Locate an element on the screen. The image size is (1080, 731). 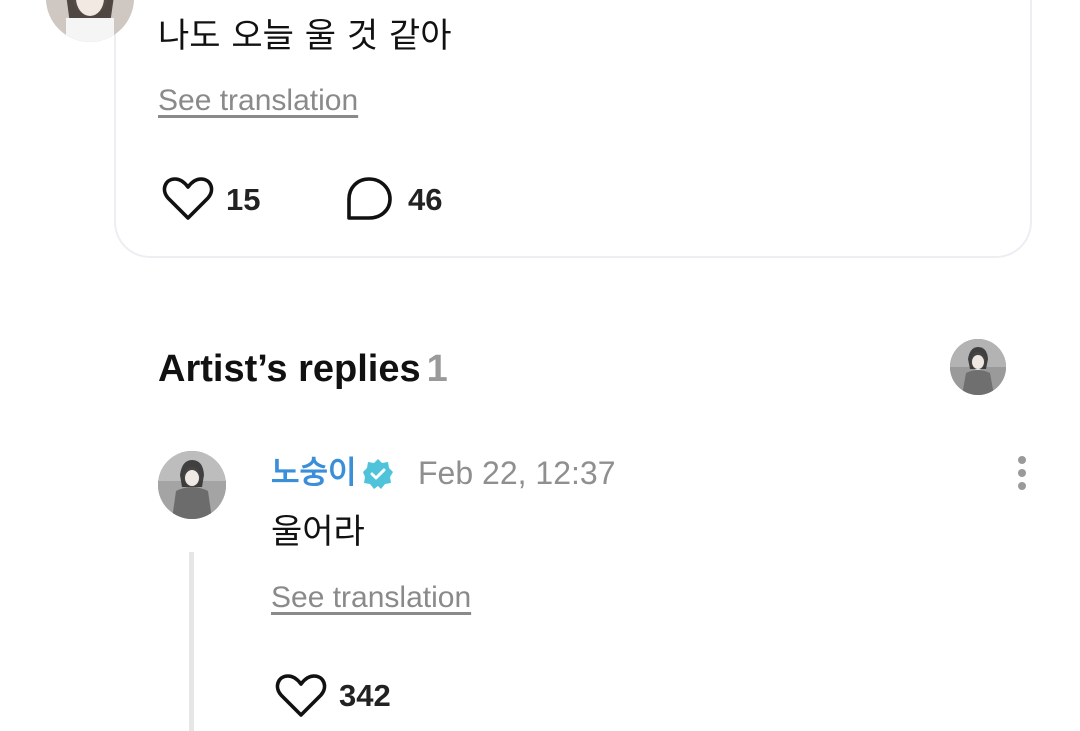
artist-name: 노숭이 is located at coordinates (314, 473).